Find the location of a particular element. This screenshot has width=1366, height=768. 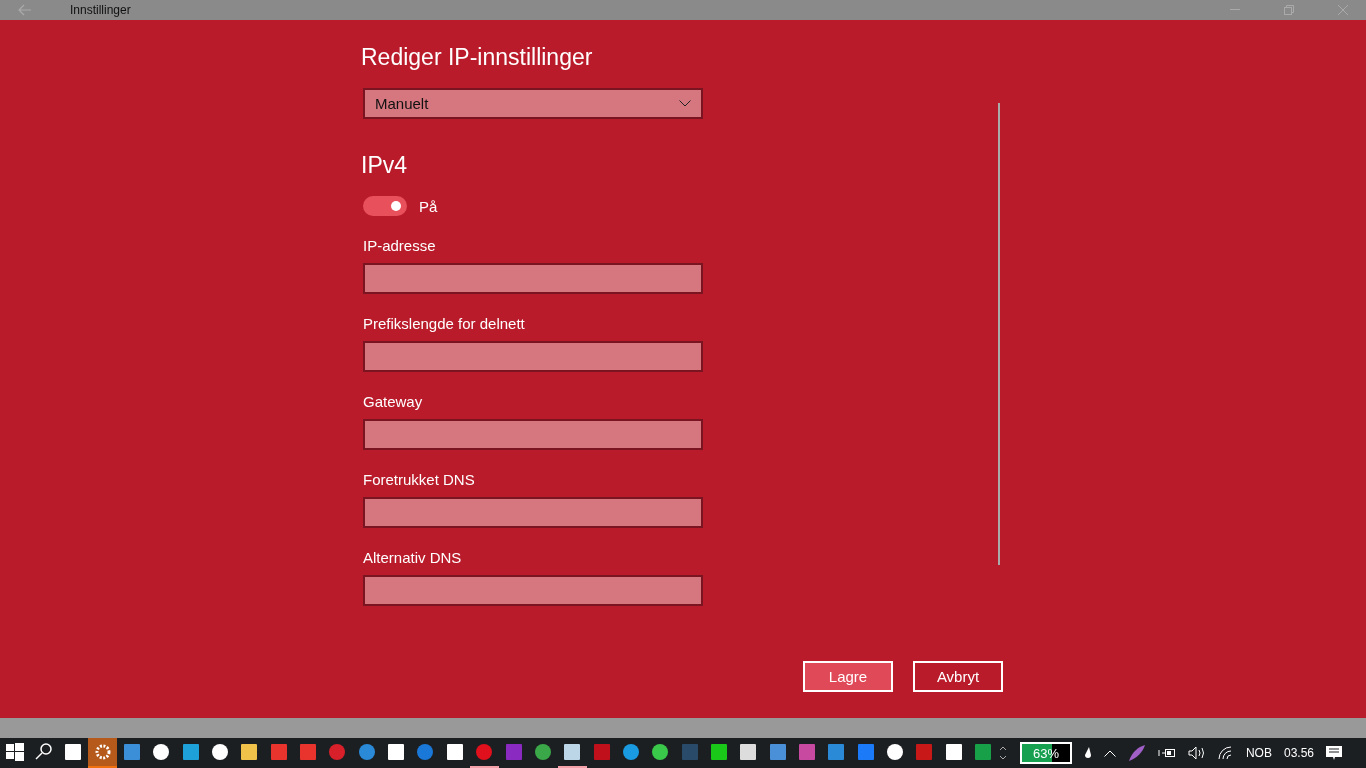

field-label: Gateway is located at coordinates (393, 402).